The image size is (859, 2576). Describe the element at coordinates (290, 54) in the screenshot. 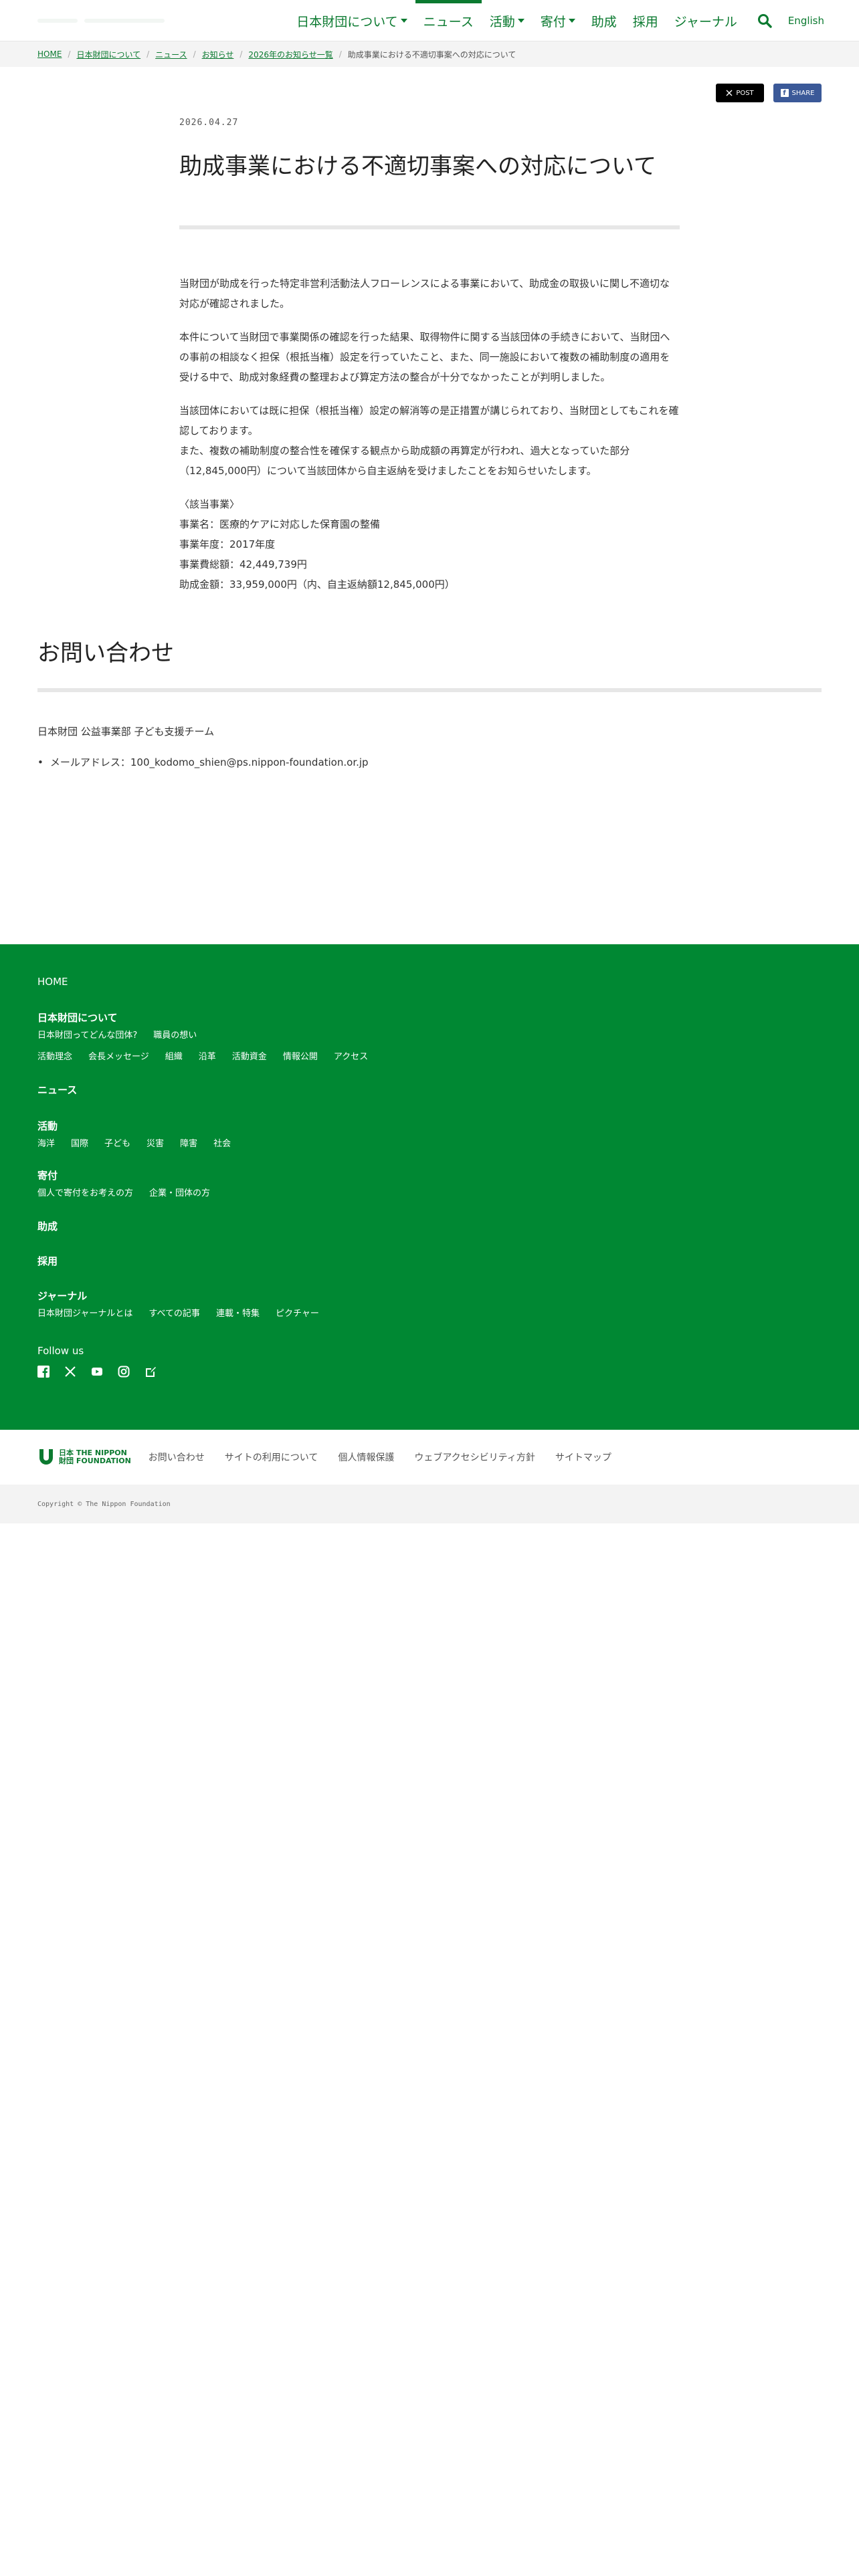

I see `breadcrumb-2026-notices: 2026年のお知らせ一覧` at that location.